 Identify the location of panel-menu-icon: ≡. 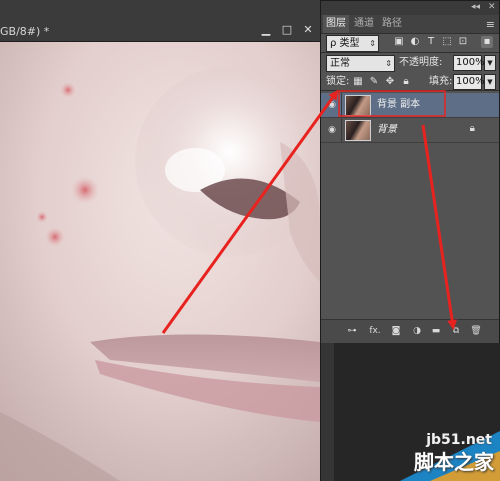
(490, 24).